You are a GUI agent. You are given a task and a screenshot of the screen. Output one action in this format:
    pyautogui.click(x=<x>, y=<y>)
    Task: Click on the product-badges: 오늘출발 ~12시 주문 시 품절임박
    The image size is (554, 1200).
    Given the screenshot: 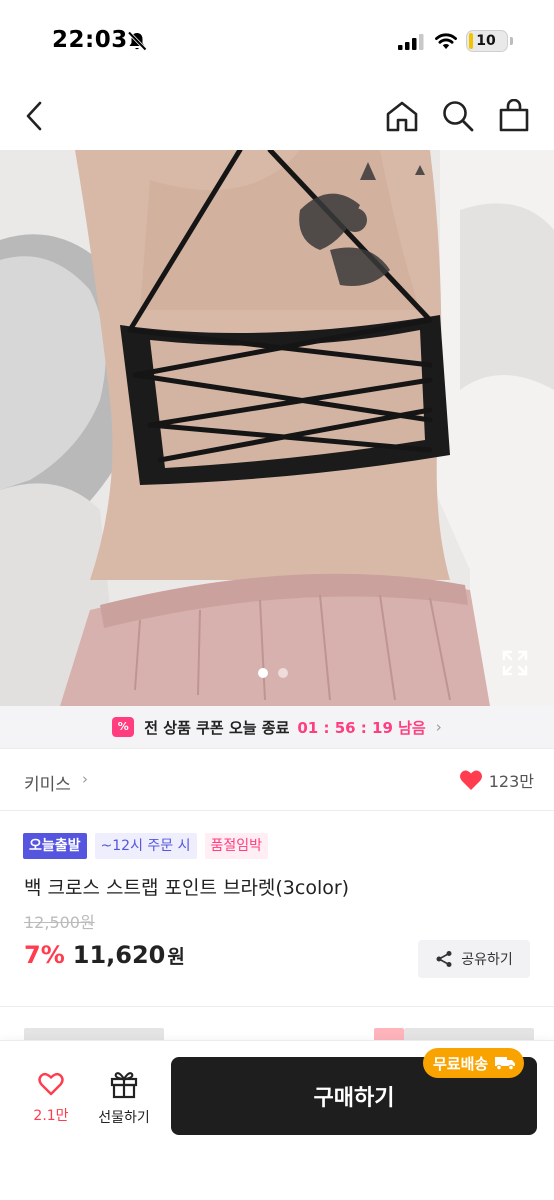 What is the action you would take?
    pyautogui.click(x=146, y=846)
    